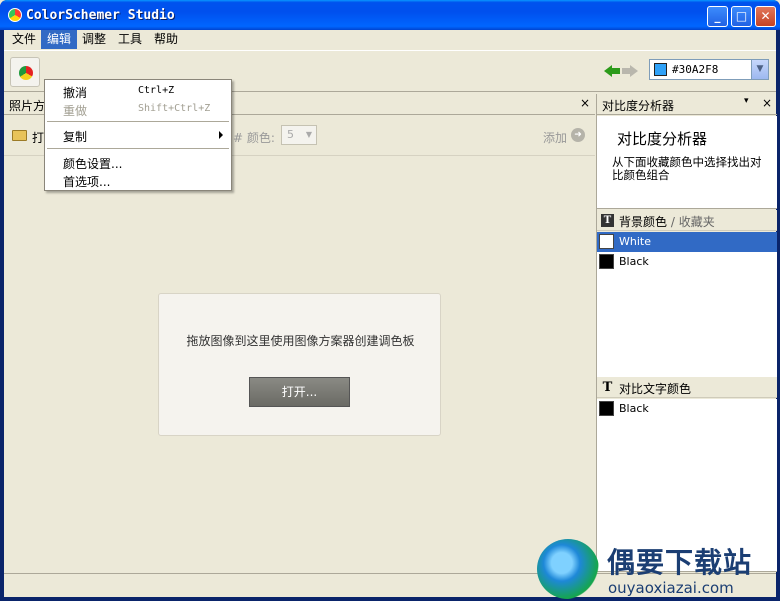 The width and height of the screenshot is (780, 601). What do you see at coordinates (100, 15) in the screenshot?
I see `window-title: ColorSchemer Studio` at bounding box center [100, 15].